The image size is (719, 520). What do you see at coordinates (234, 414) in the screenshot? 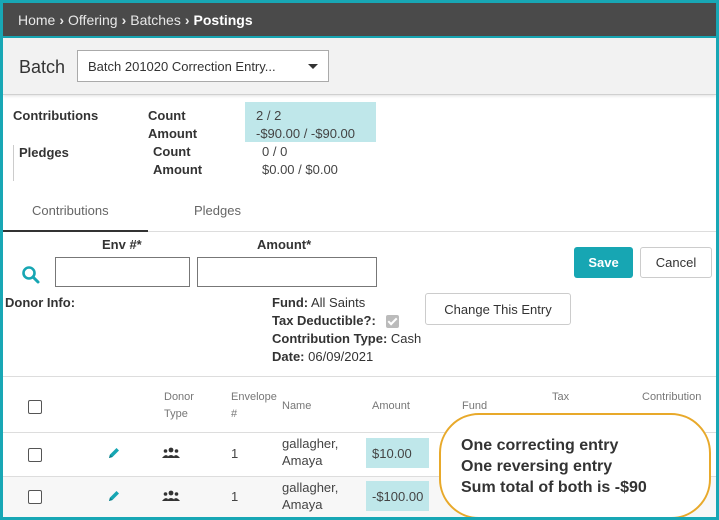
I see `header-envelope-line2: #` at bounding box center [234, 414].